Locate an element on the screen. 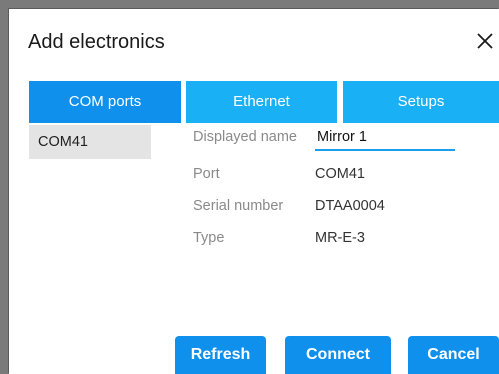 The image size is (499, 374). connect-button: Connect is located at coordinates (338, 355).